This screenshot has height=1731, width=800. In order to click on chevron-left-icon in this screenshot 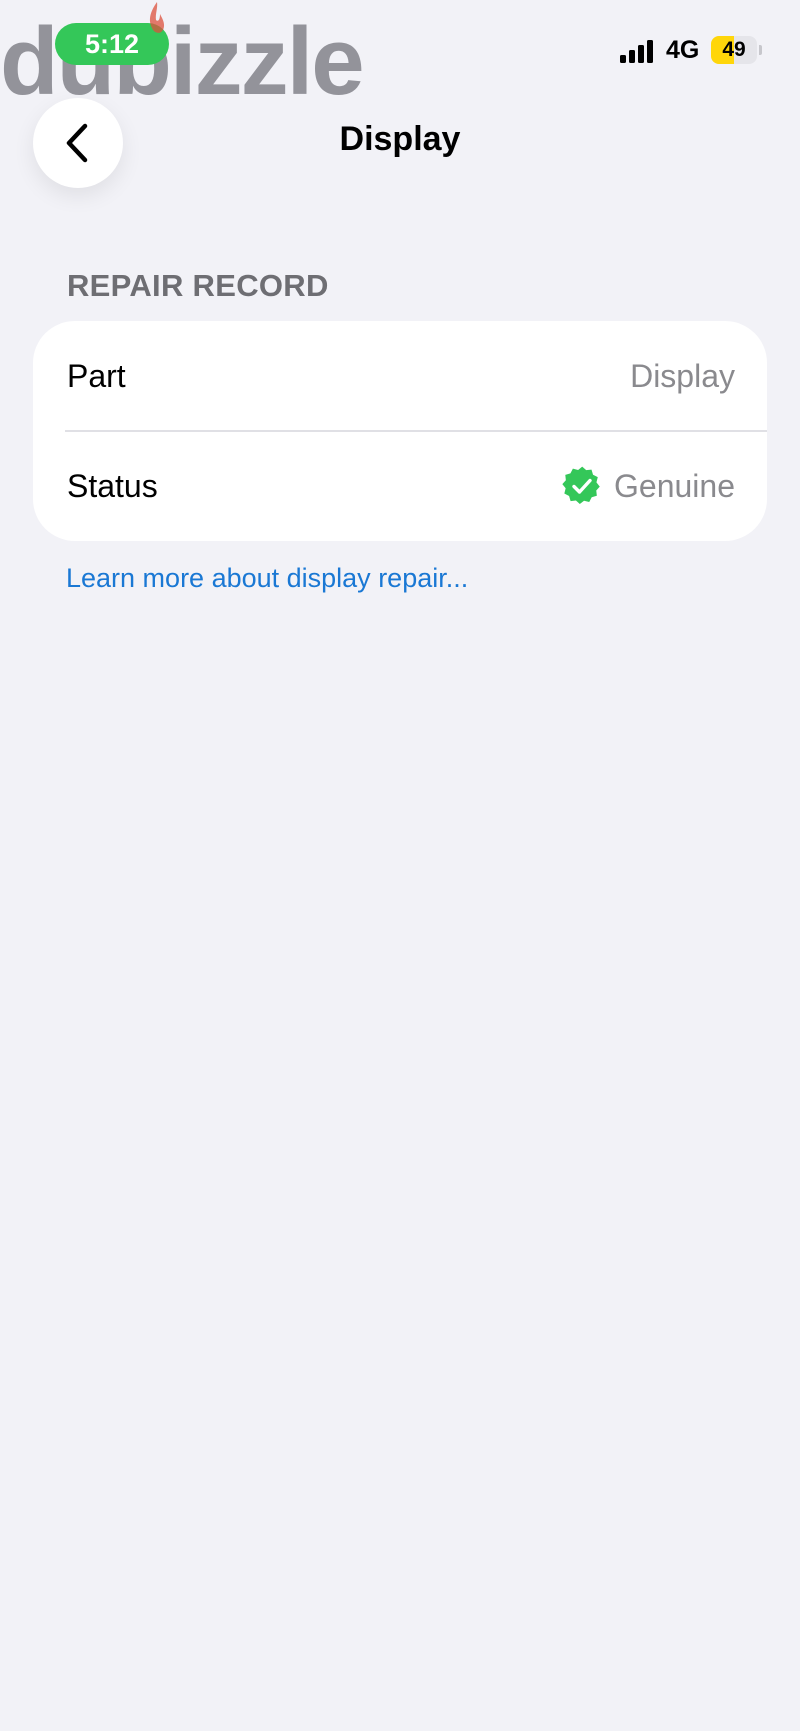, I will do `click(77, 143)`.